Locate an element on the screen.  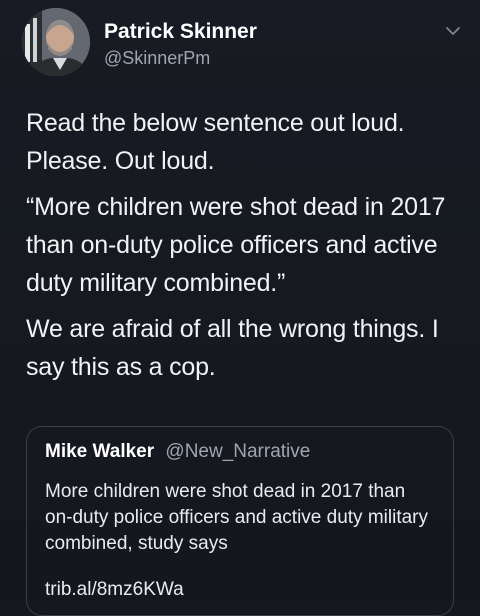
tweet-header: Patrick Skinner @SkinnerPm is located at coordinates (242, 42).